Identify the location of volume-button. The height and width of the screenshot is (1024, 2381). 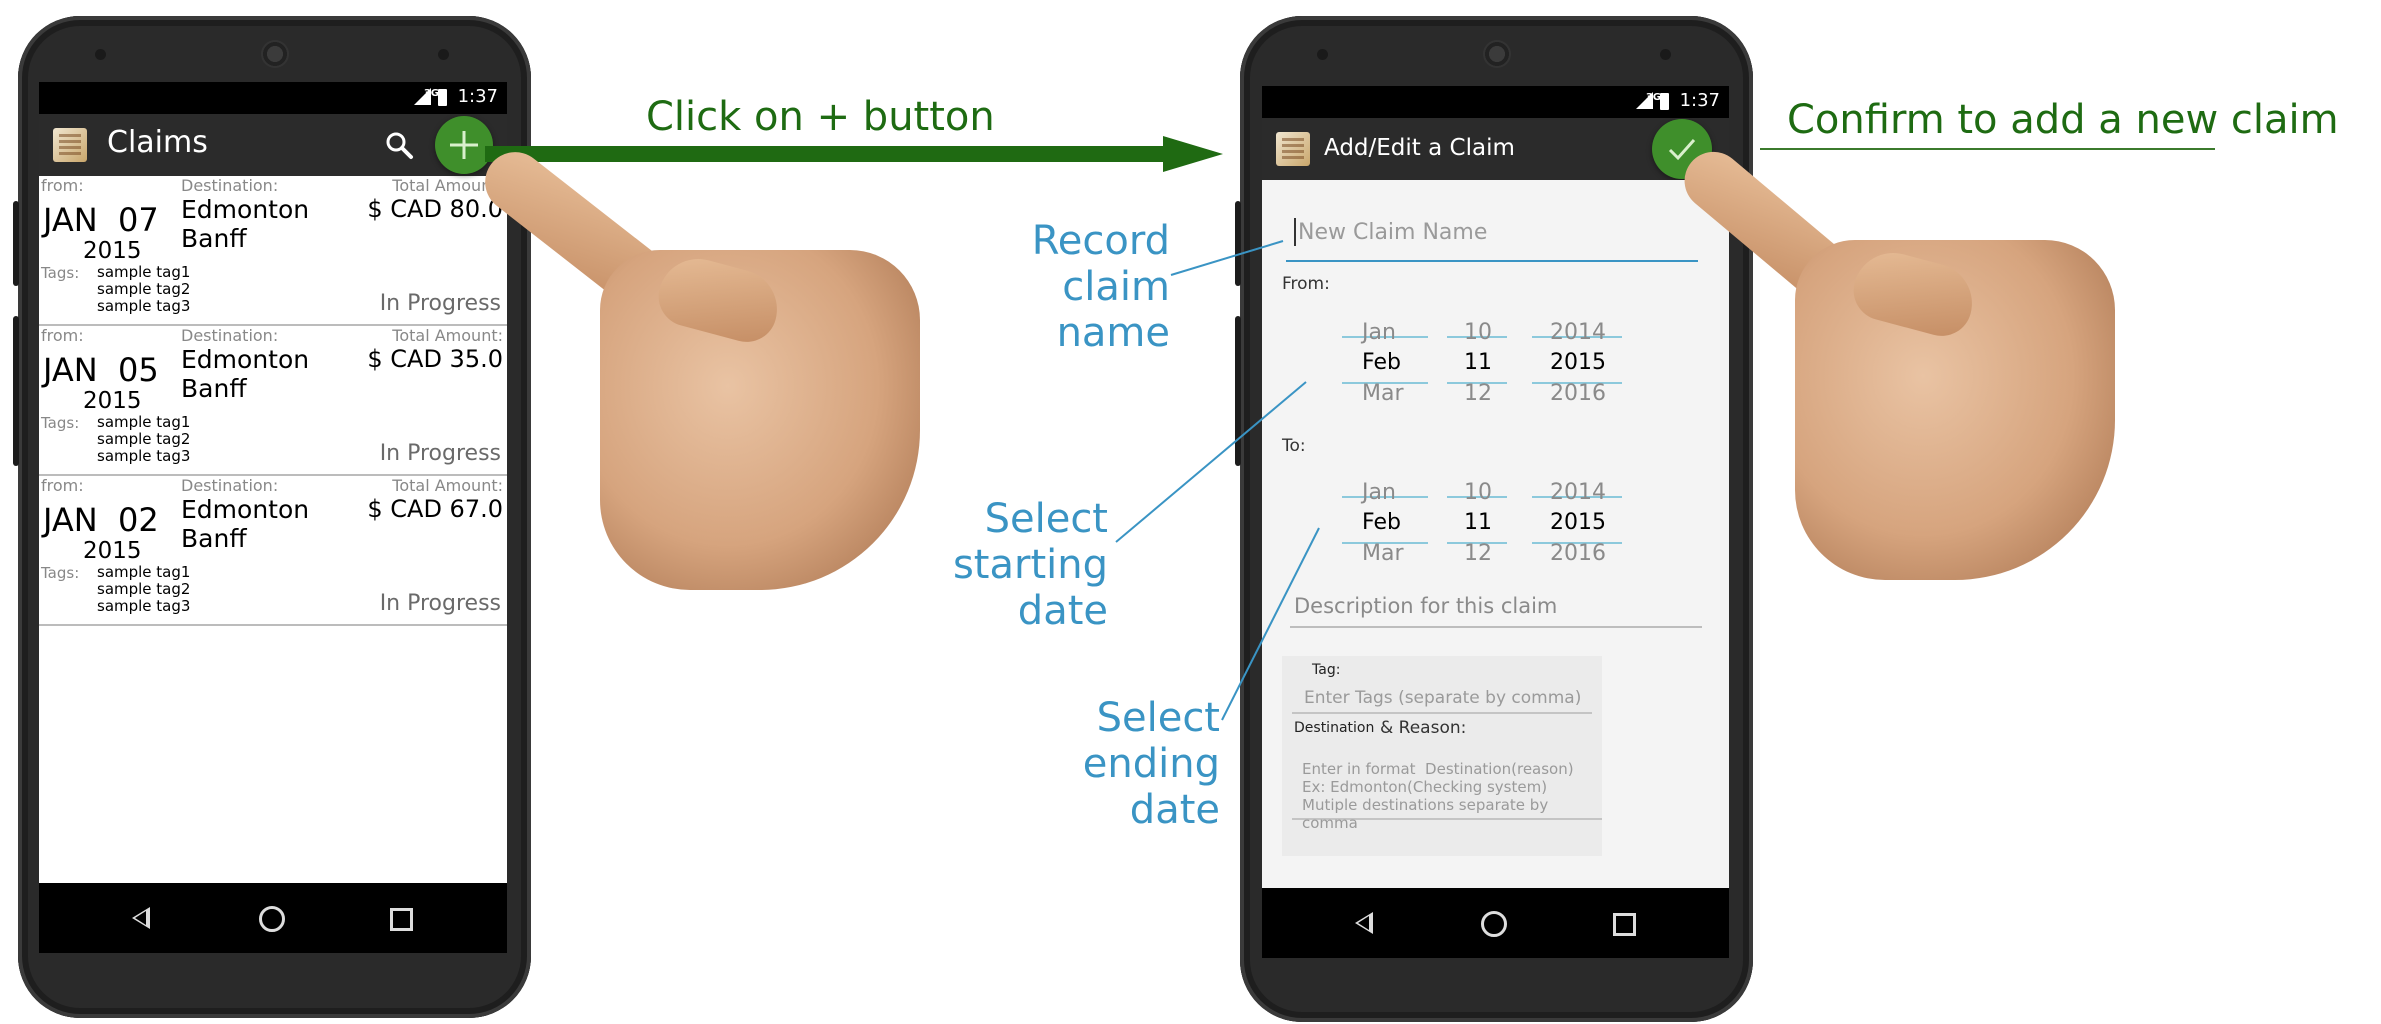
(16, 391).